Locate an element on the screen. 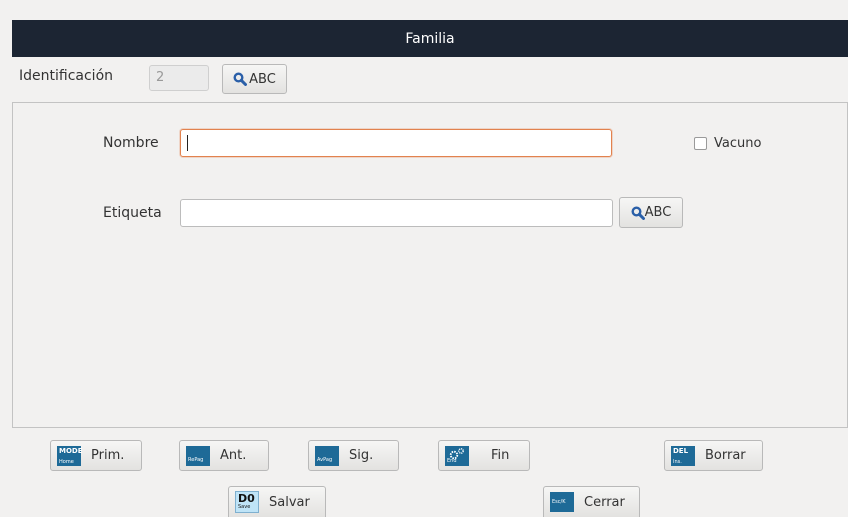 The image size is (848, 517). salvar-label: Salvar is located at coordinates (289, 502).